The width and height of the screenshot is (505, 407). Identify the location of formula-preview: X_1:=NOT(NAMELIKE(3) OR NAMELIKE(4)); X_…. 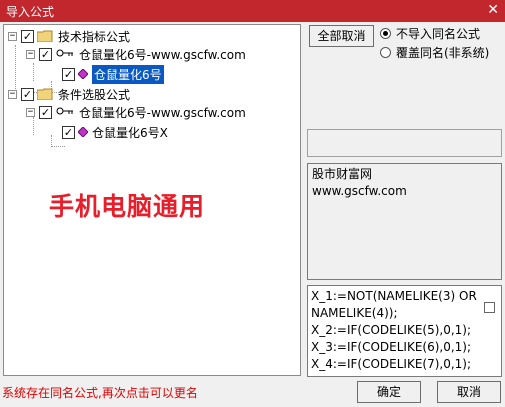
(404, 331).